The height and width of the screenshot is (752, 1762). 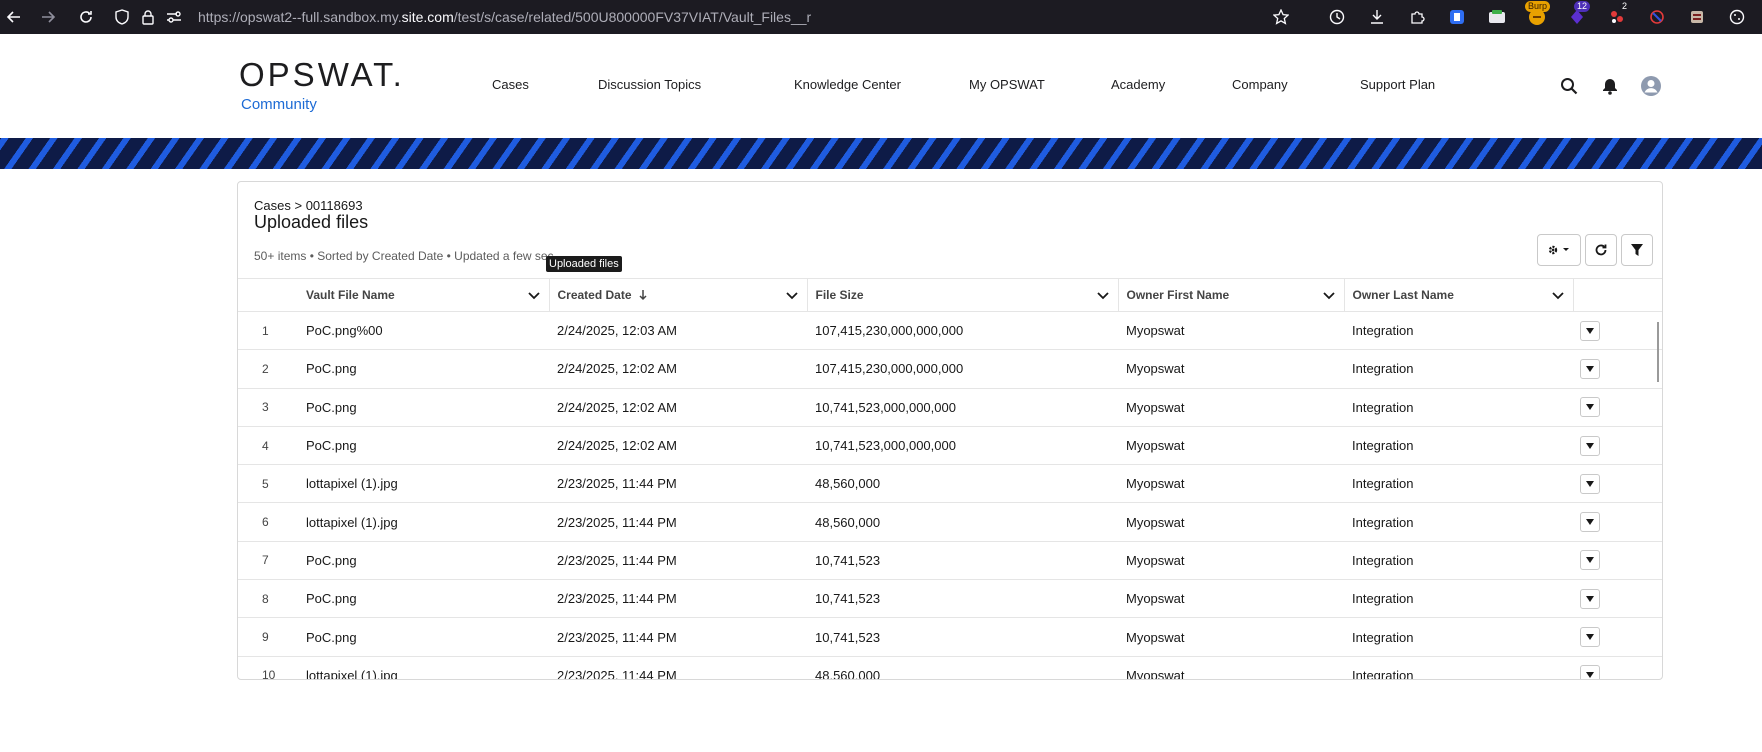 I want to click on row-number: 6, so click(x=268, y=522).